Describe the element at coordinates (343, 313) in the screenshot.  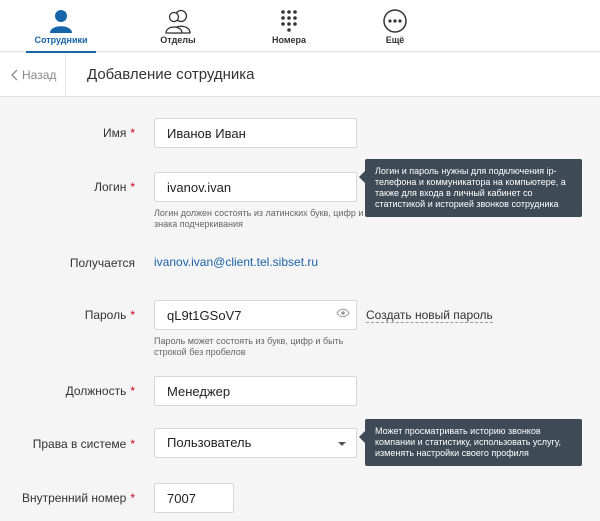
I see `eye-icon` at that location.